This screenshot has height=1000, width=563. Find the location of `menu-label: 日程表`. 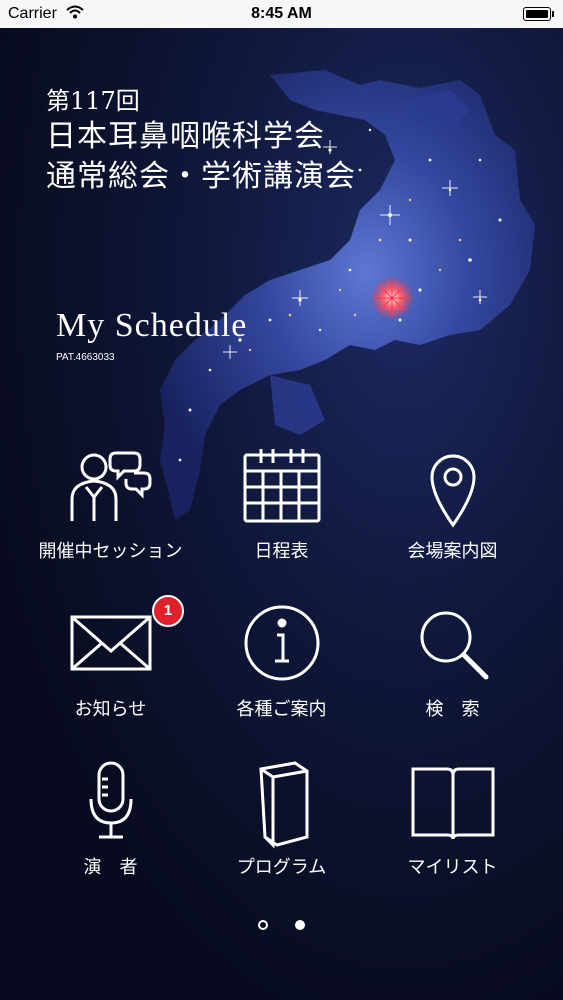

menu-label: 日程表 is located at coordinates (281, 551).